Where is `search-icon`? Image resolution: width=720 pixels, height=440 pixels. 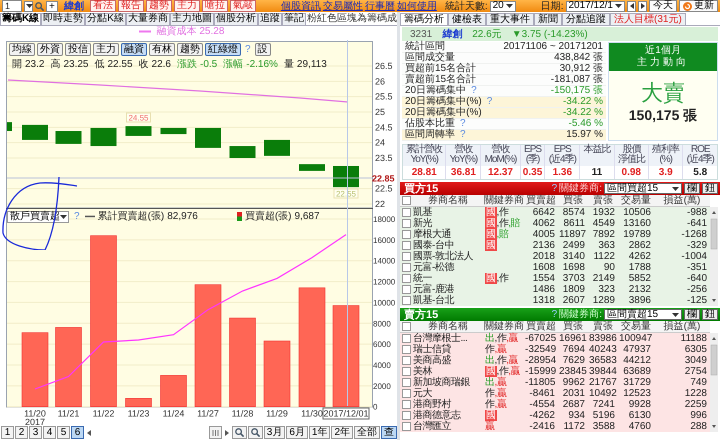
search-icon is located at coordinates (39, 6).